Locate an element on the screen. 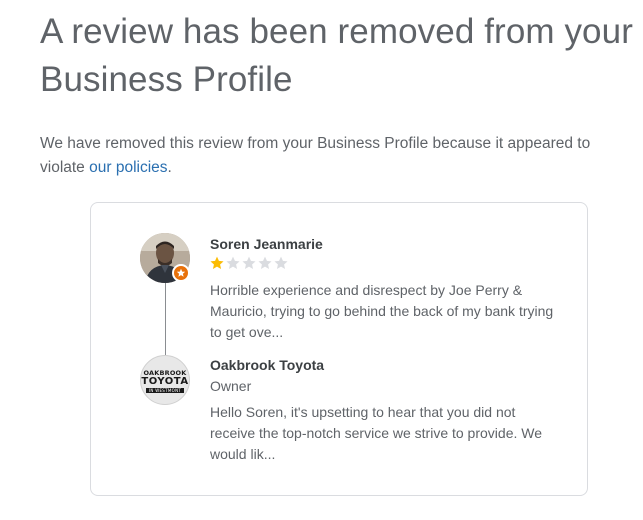 Image resolution: width=643 pixels, height=520 pixels. star-rating is located at coordinates (249, 265).